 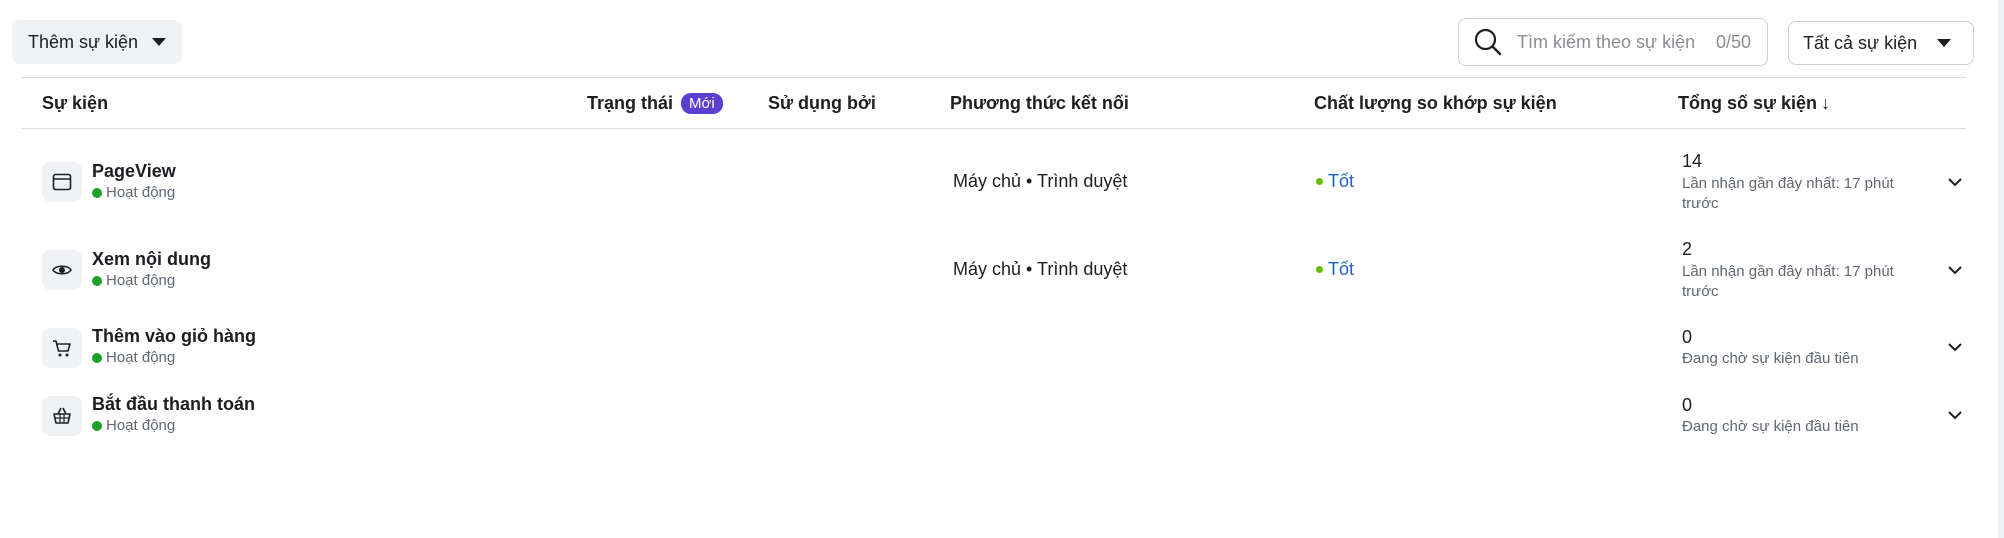 What do you see at coordinates (1733, 41) in the screenshot?
I see `search-char-counter: 0/50` at bounding box center [1733, 41].